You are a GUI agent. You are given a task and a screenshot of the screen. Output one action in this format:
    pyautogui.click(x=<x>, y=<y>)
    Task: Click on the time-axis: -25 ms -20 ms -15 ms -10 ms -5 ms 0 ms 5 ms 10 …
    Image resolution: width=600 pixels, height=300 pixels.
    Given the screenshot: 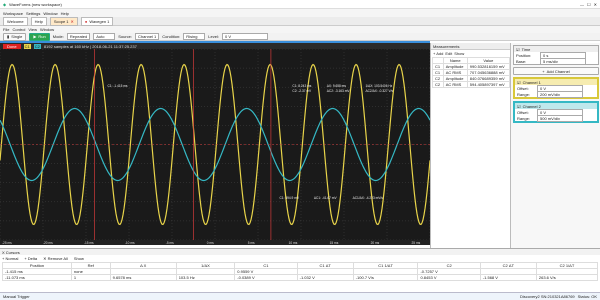 What is the action you would take?
    pyautogui.click(x=215, y=242)
    